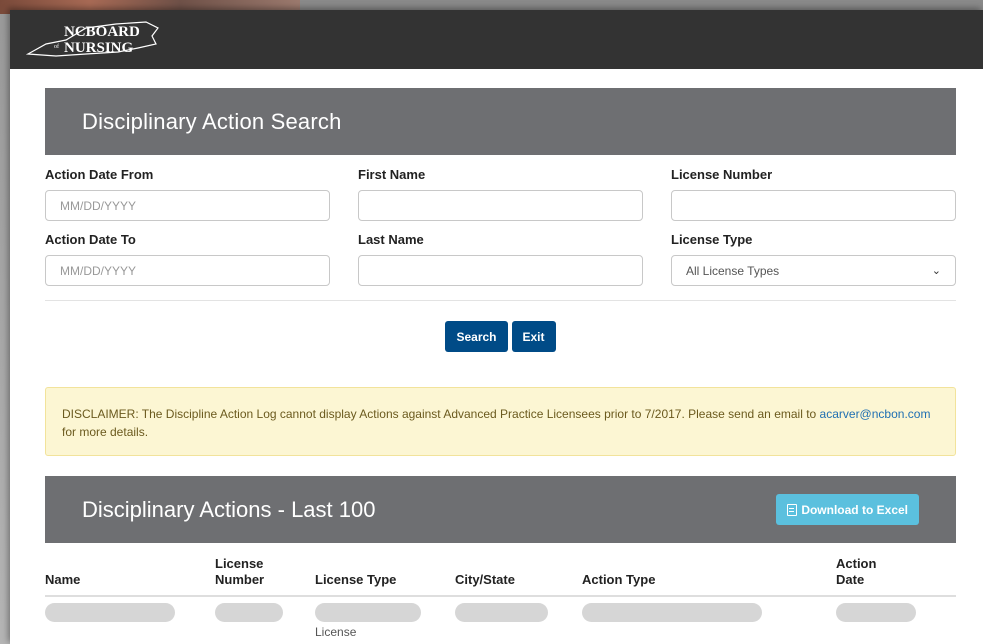  Describe the element at coordinates (854, 509) in the screenshot. I see `download-excel-label: Download to Excel` at that location.